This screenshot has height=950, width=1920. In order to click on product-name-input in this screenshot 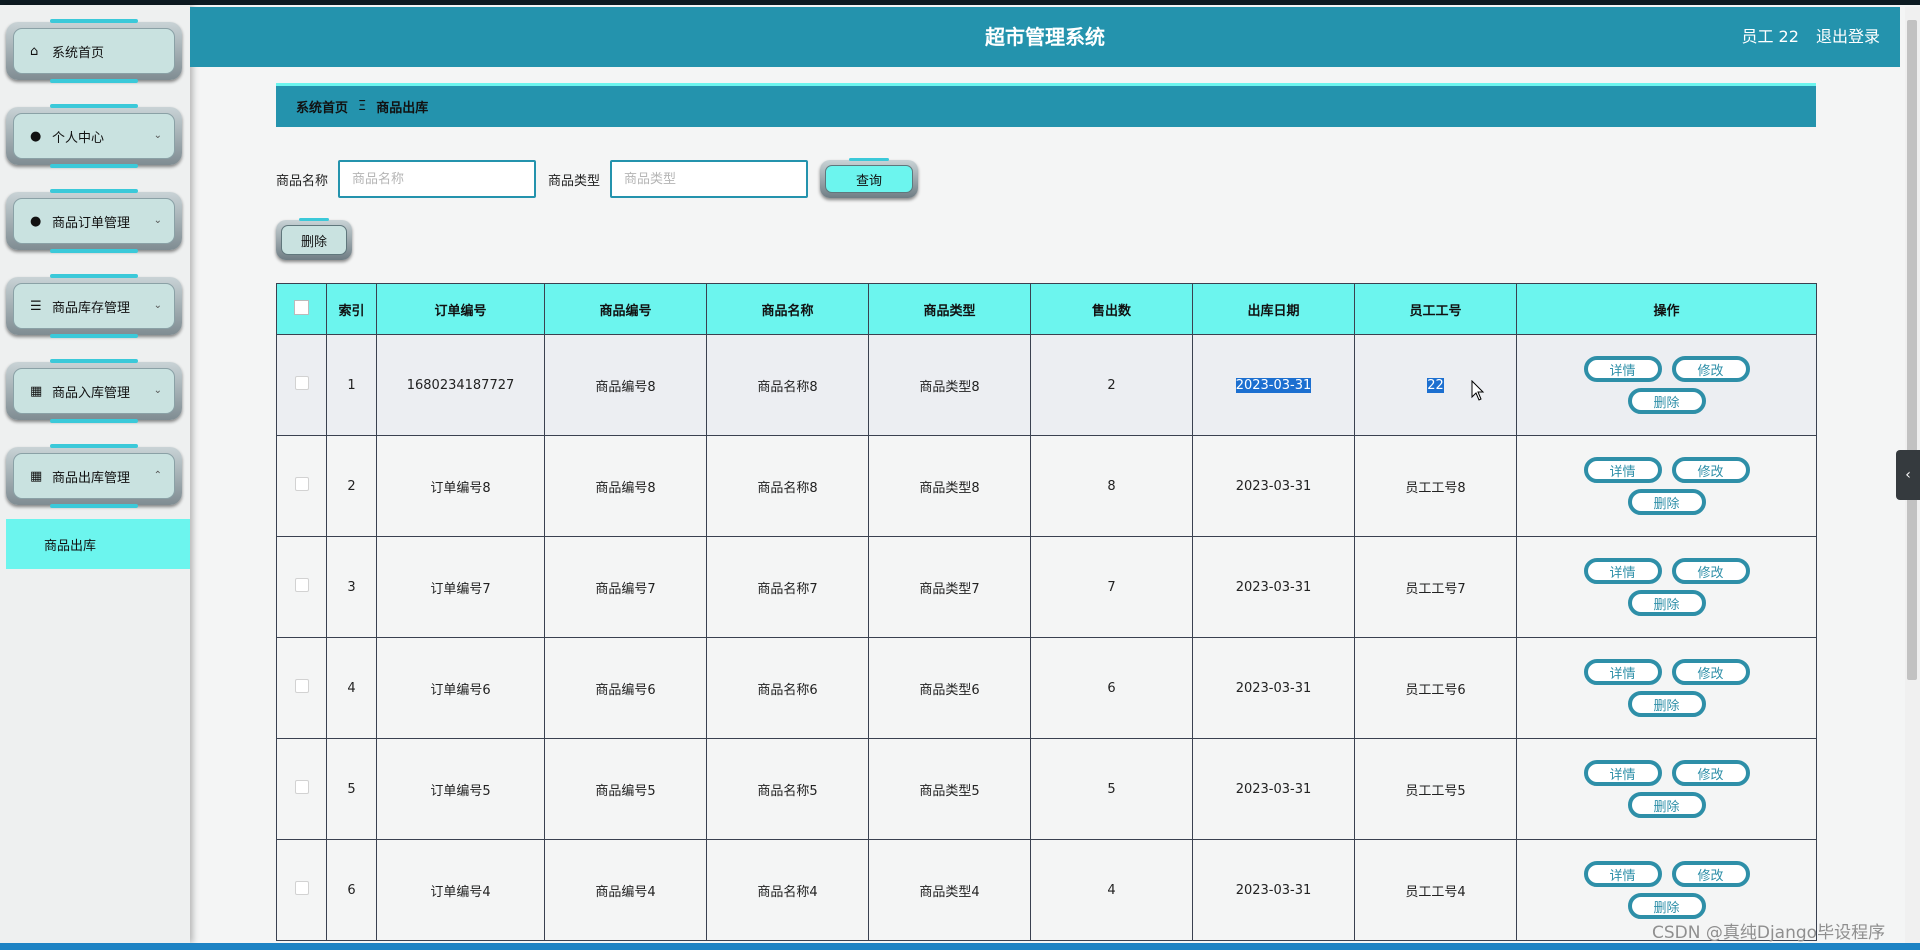, I will do `click(437, 179)`.